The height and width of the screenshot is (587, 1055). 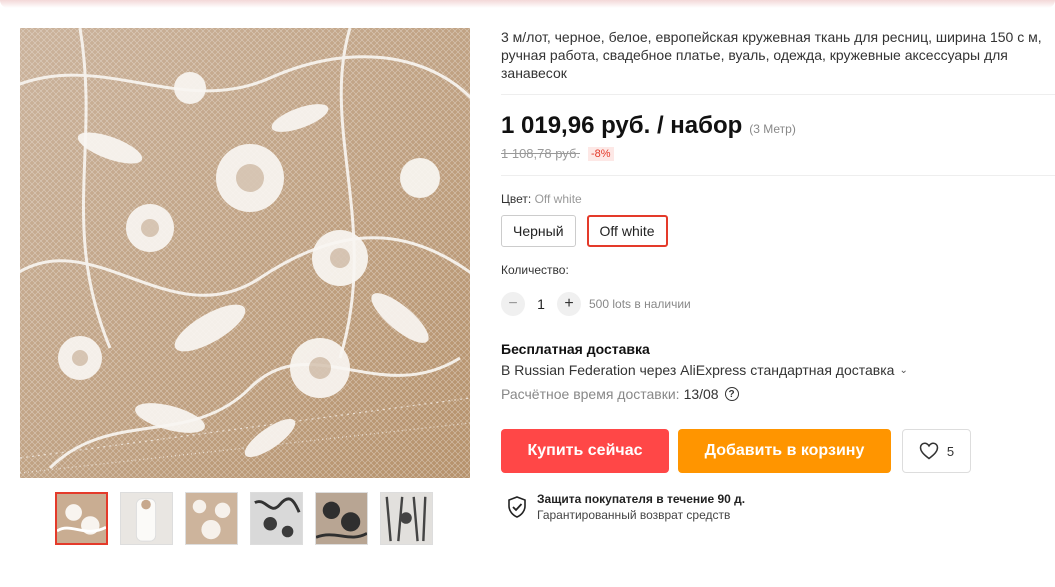 I want to click on discount-badge: -8%, so click(x=601, y=153).